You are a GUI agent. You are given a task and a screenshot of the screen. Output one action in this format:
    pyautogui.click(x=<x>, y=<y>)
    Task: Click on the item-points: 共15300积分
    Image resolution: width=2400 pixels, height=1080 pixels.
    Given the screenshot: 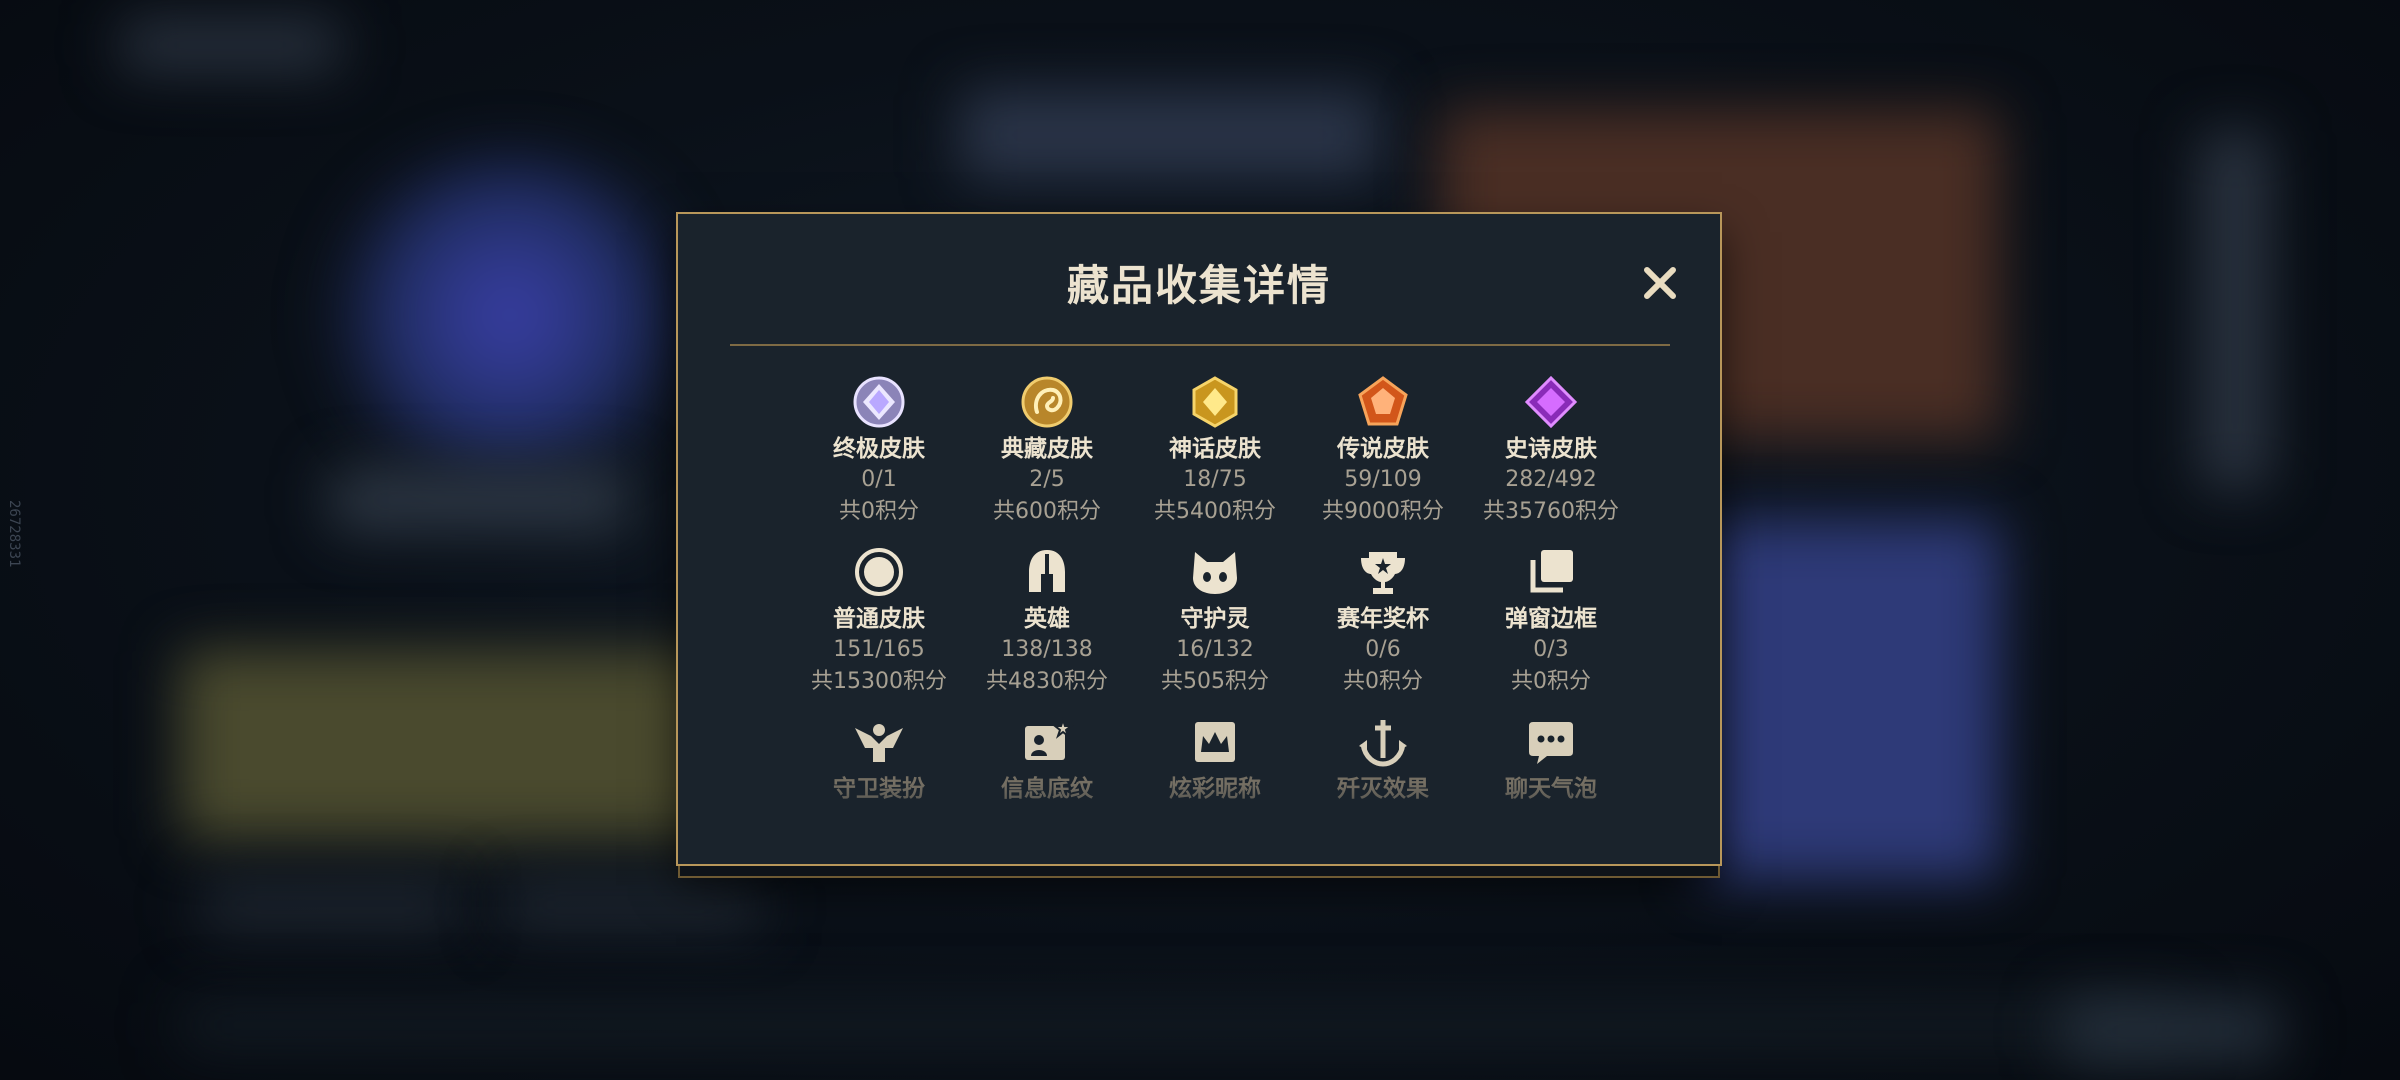 What is the action you would take?
    pyautogui.click(x=879, y=681)
    